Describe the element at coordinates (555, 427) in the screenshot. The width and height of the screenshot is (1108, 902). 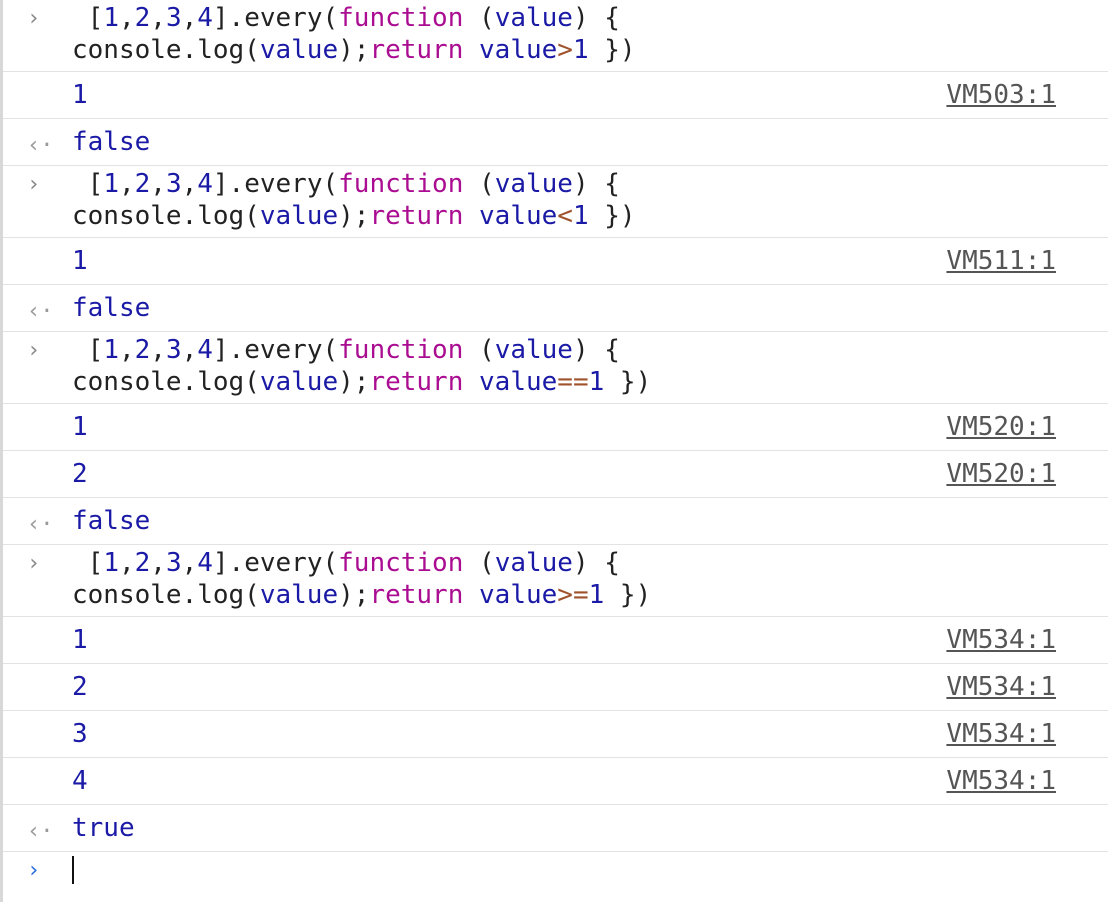
I see `console-log-entry: 1 VM520:1` at that location.